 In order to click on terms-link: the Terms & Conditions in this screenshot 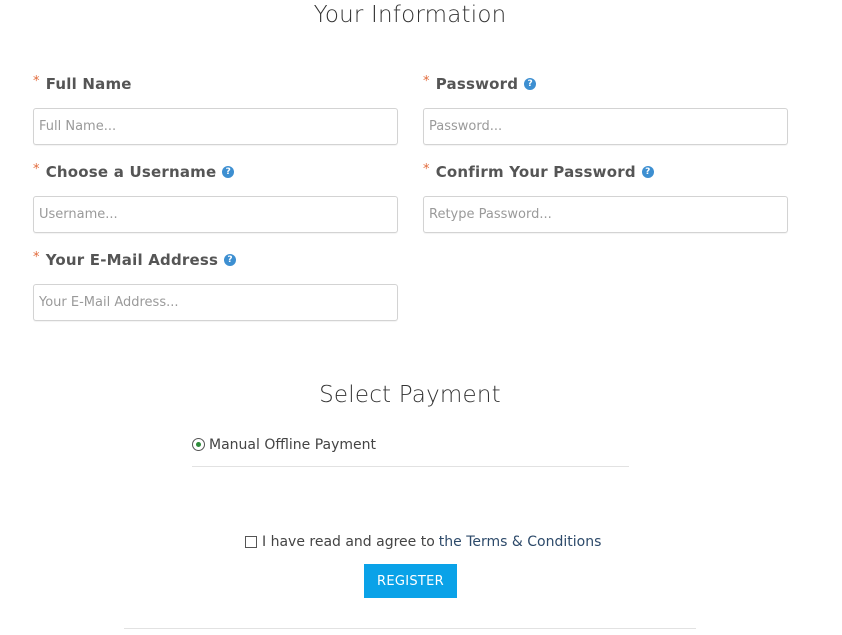, I will do `click(520, 542)`.